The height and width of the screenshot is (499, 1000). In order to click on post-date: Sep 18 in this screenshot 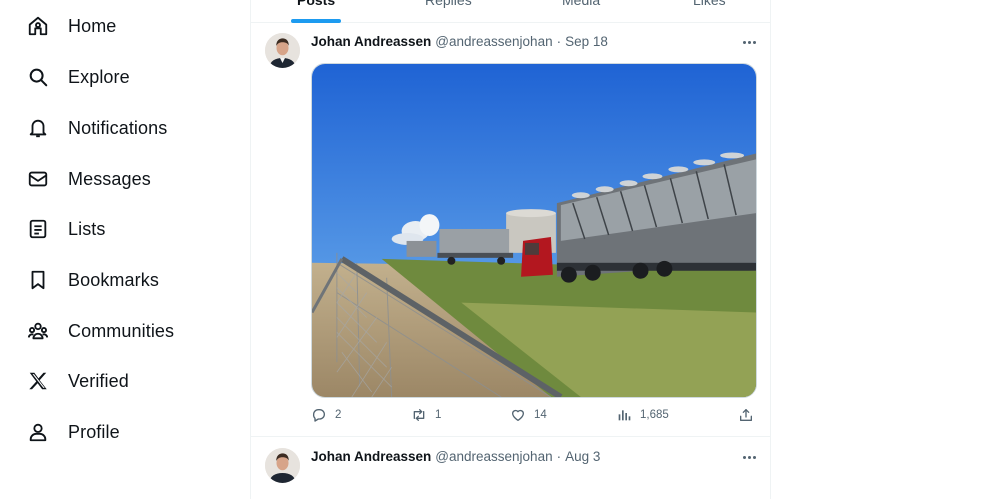, I will do `click(586, 41)`.